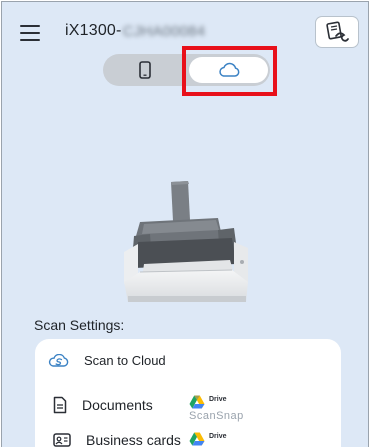 Image resolution: width=371 pixels, height=447 pixels. What do you see at coordinates (229, 71) in the screenshot?
I see `cloud-tab-highlight` at bounding box center [229, 71].